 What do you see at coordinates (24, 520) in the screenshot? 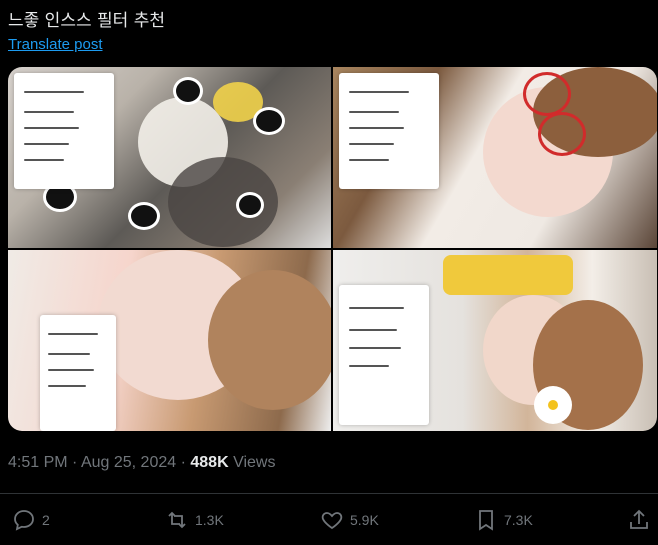
I see `reply-icon` at bounding box center [24, 520].